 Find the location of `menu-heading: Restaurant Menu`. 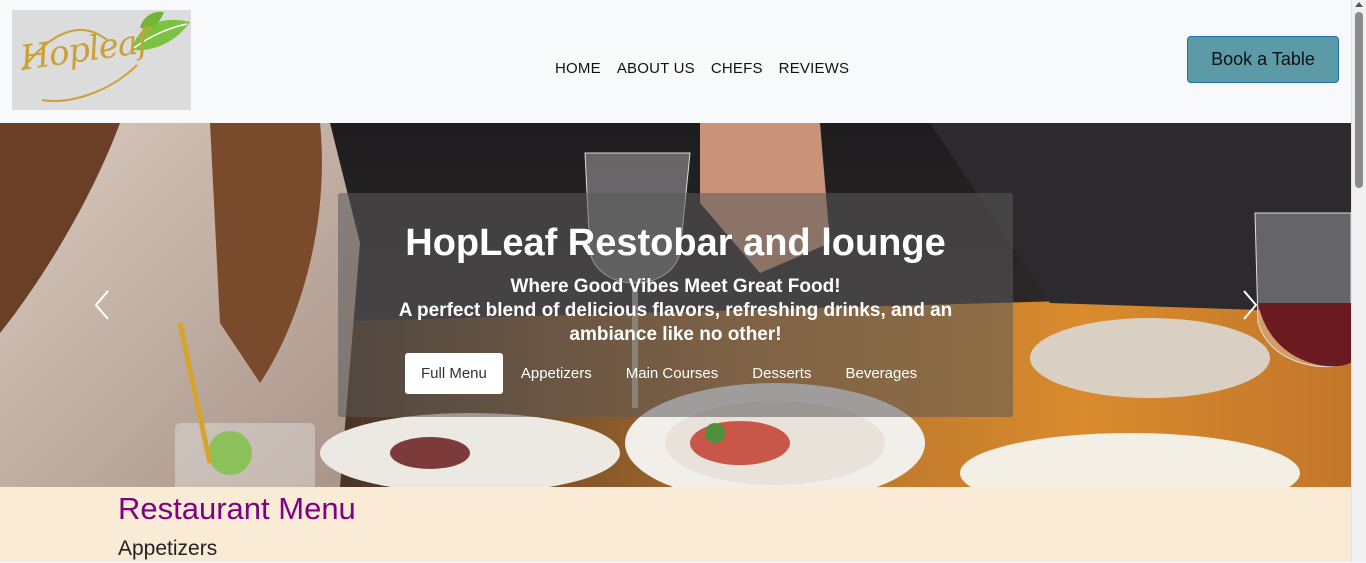

menu-heading: Restaurant Menu is located at coordinates (237, 508).